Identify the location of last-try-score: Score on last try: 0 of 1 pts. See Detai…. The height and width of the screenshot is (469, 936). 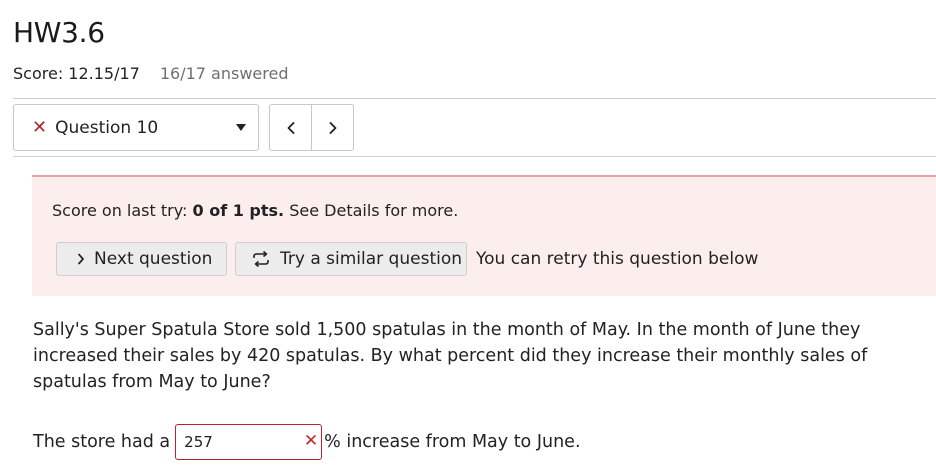
(255, 210).